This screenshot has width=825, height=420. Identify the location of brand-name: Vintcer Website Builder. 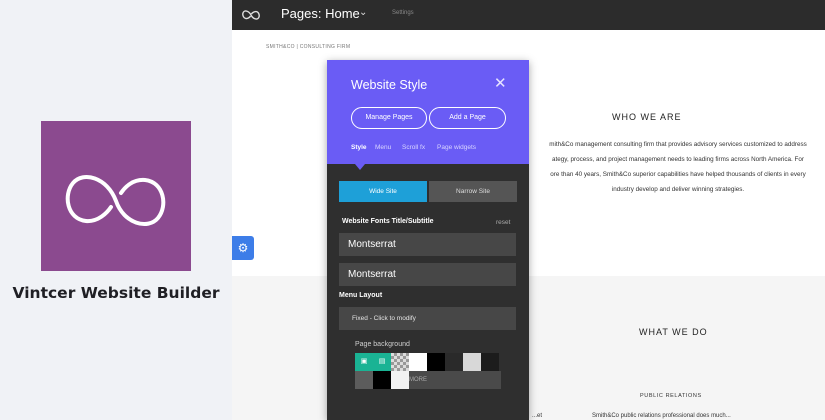
(116, 293).